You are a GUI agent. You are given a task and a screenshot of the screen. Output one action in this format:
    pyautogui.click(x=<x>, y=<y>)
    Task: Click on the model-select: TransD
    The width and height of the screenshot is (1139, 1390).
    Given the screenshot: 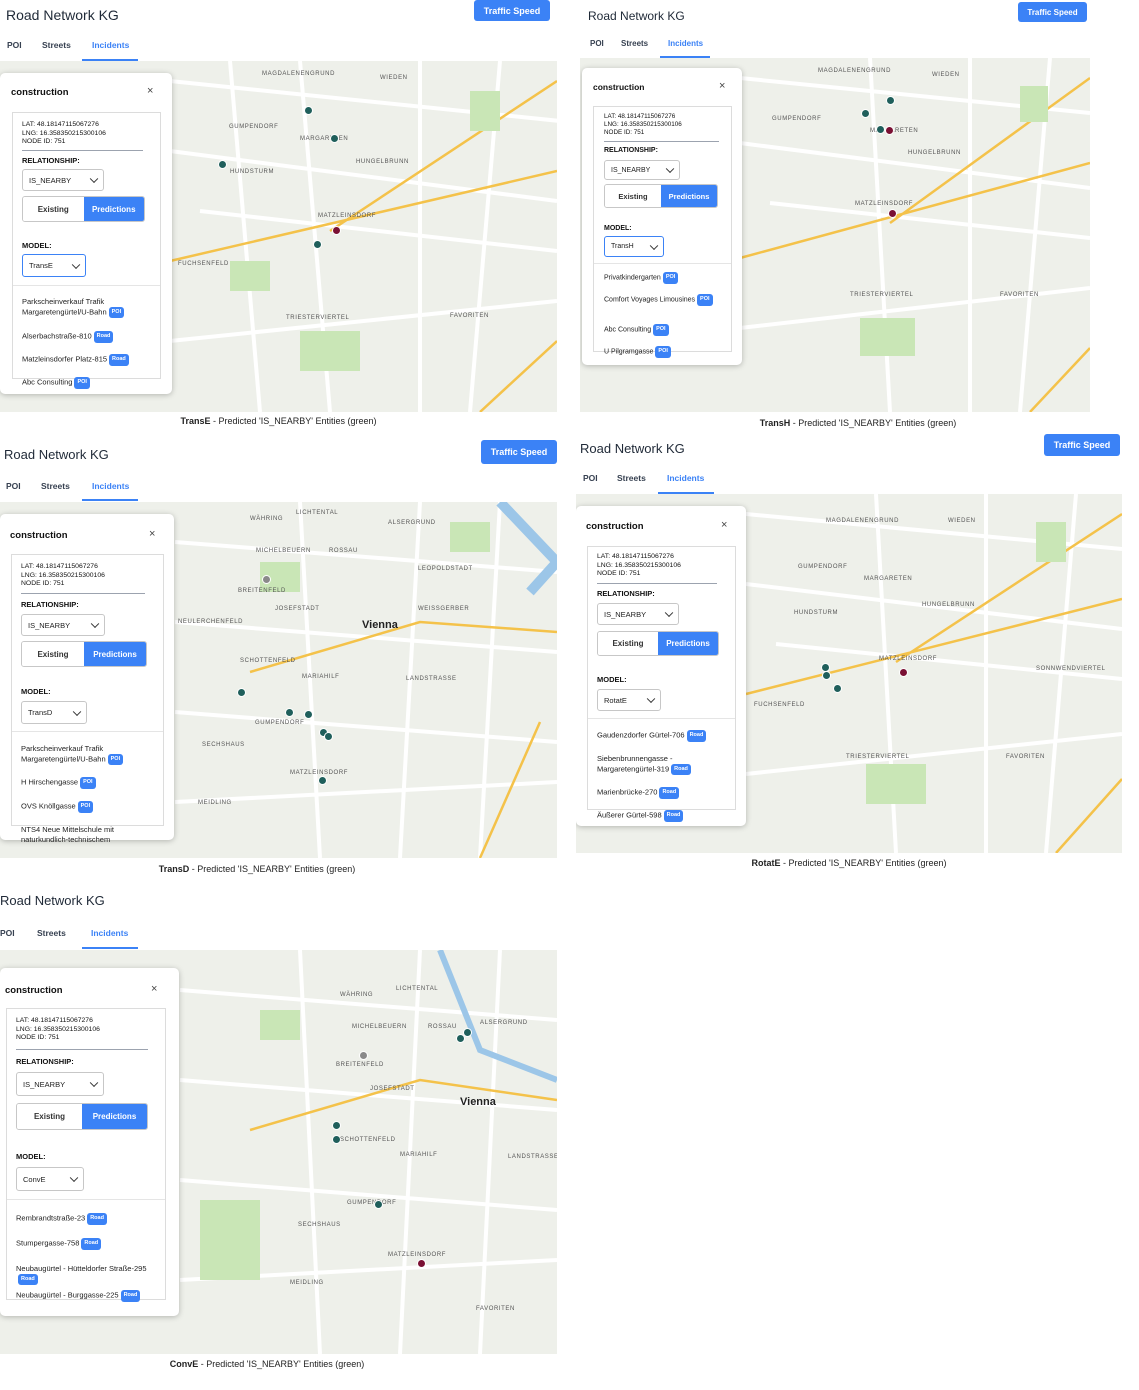 What is the action you would take?
    pyautogui.click(x=54, y=712)
    